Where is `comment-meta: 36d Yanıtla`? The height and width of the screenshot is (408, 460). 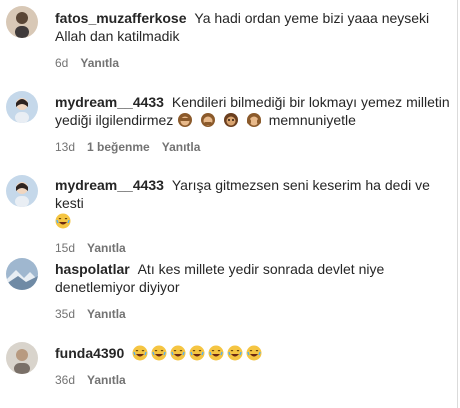
comment-meta: 36d Yanıtla is located at coordinates (252, 380).